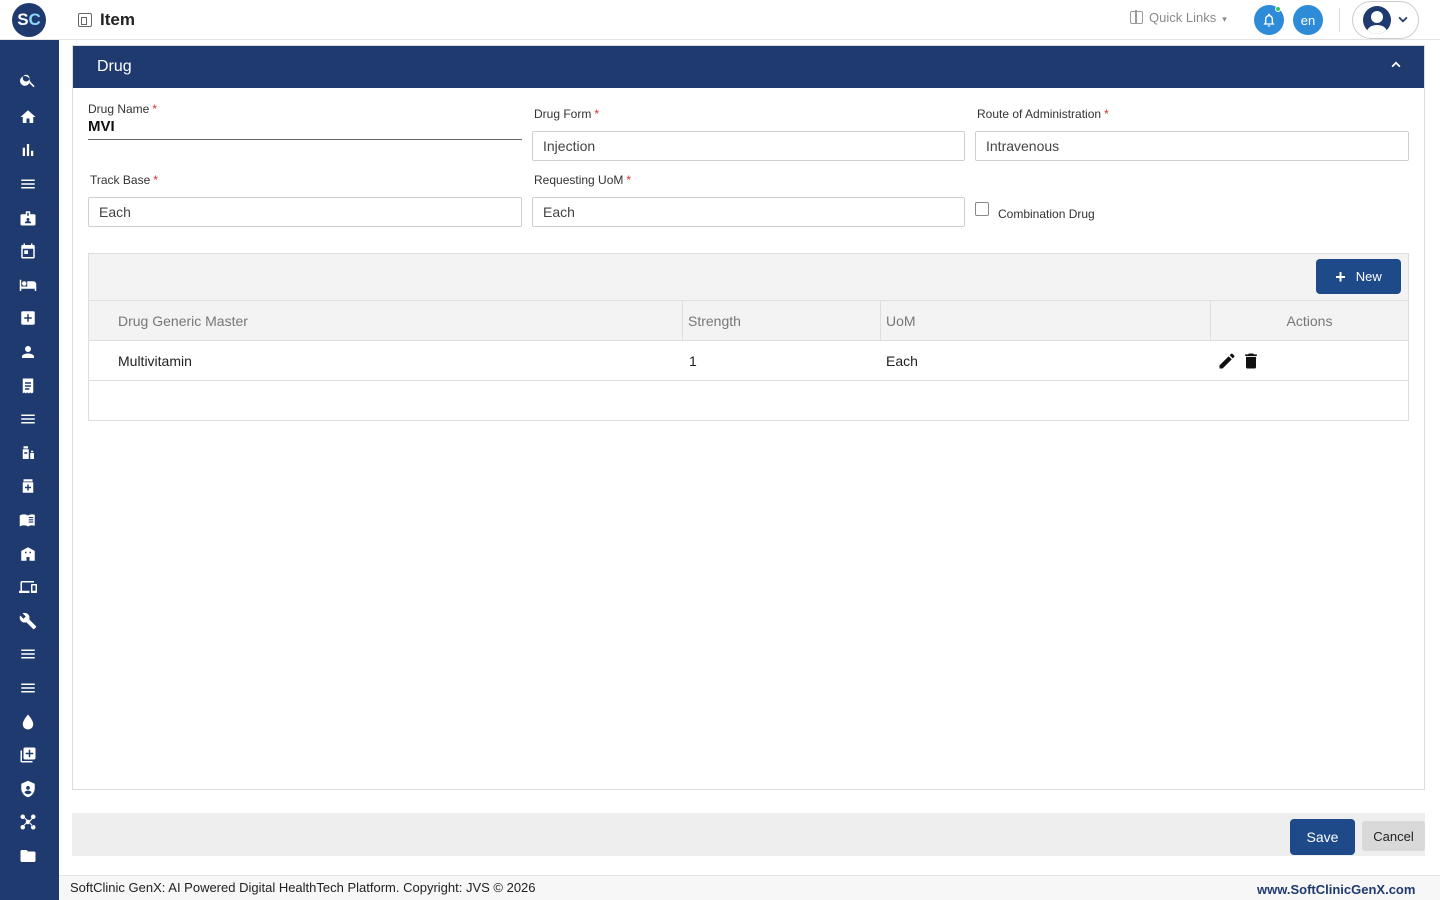 The image size is (1440, 900). Describe the element at coordinates (114, 66) in the screenshot. I see `panel-title: Drug` at that location.